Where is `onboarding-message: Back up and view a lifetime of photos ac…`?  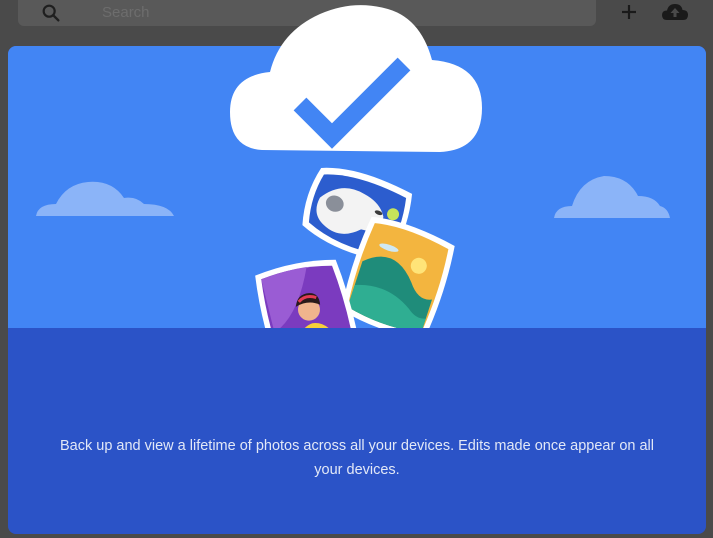 onboarding-message: Back up and view a lifetime of photos ac… is located at coordinates (357, 458).